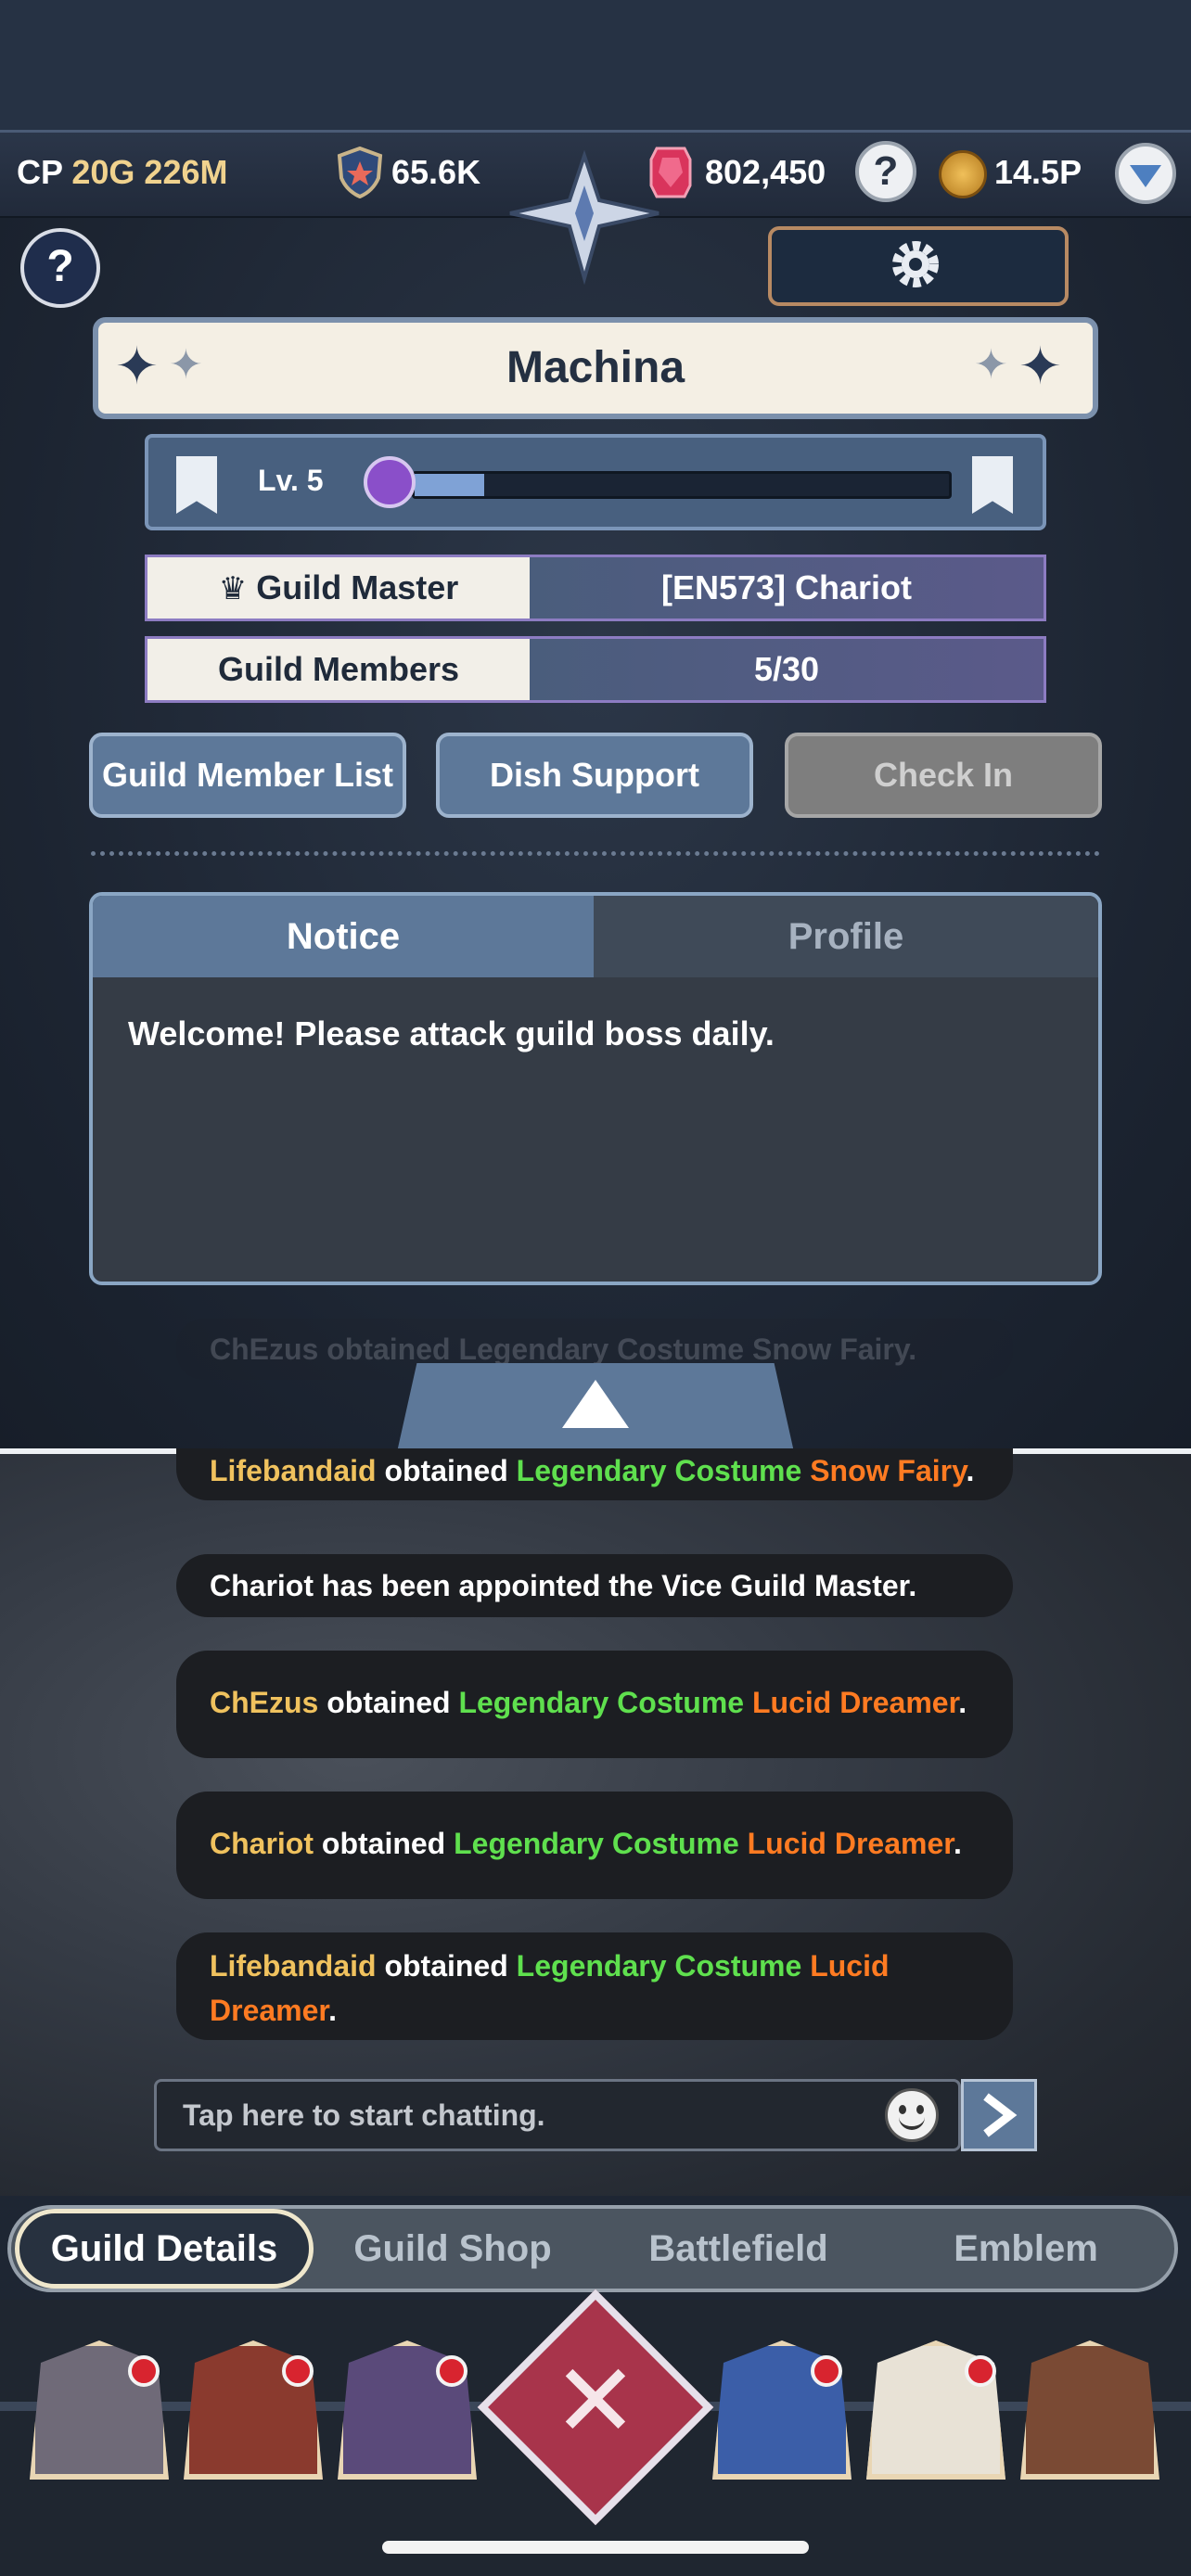 The height and width of the screenshot is (2576, 1191). What do you see at coordinates (338, 669) in the screenshot?
I see `guild-members-label: Guild Members` at bounding box center [338, 669].